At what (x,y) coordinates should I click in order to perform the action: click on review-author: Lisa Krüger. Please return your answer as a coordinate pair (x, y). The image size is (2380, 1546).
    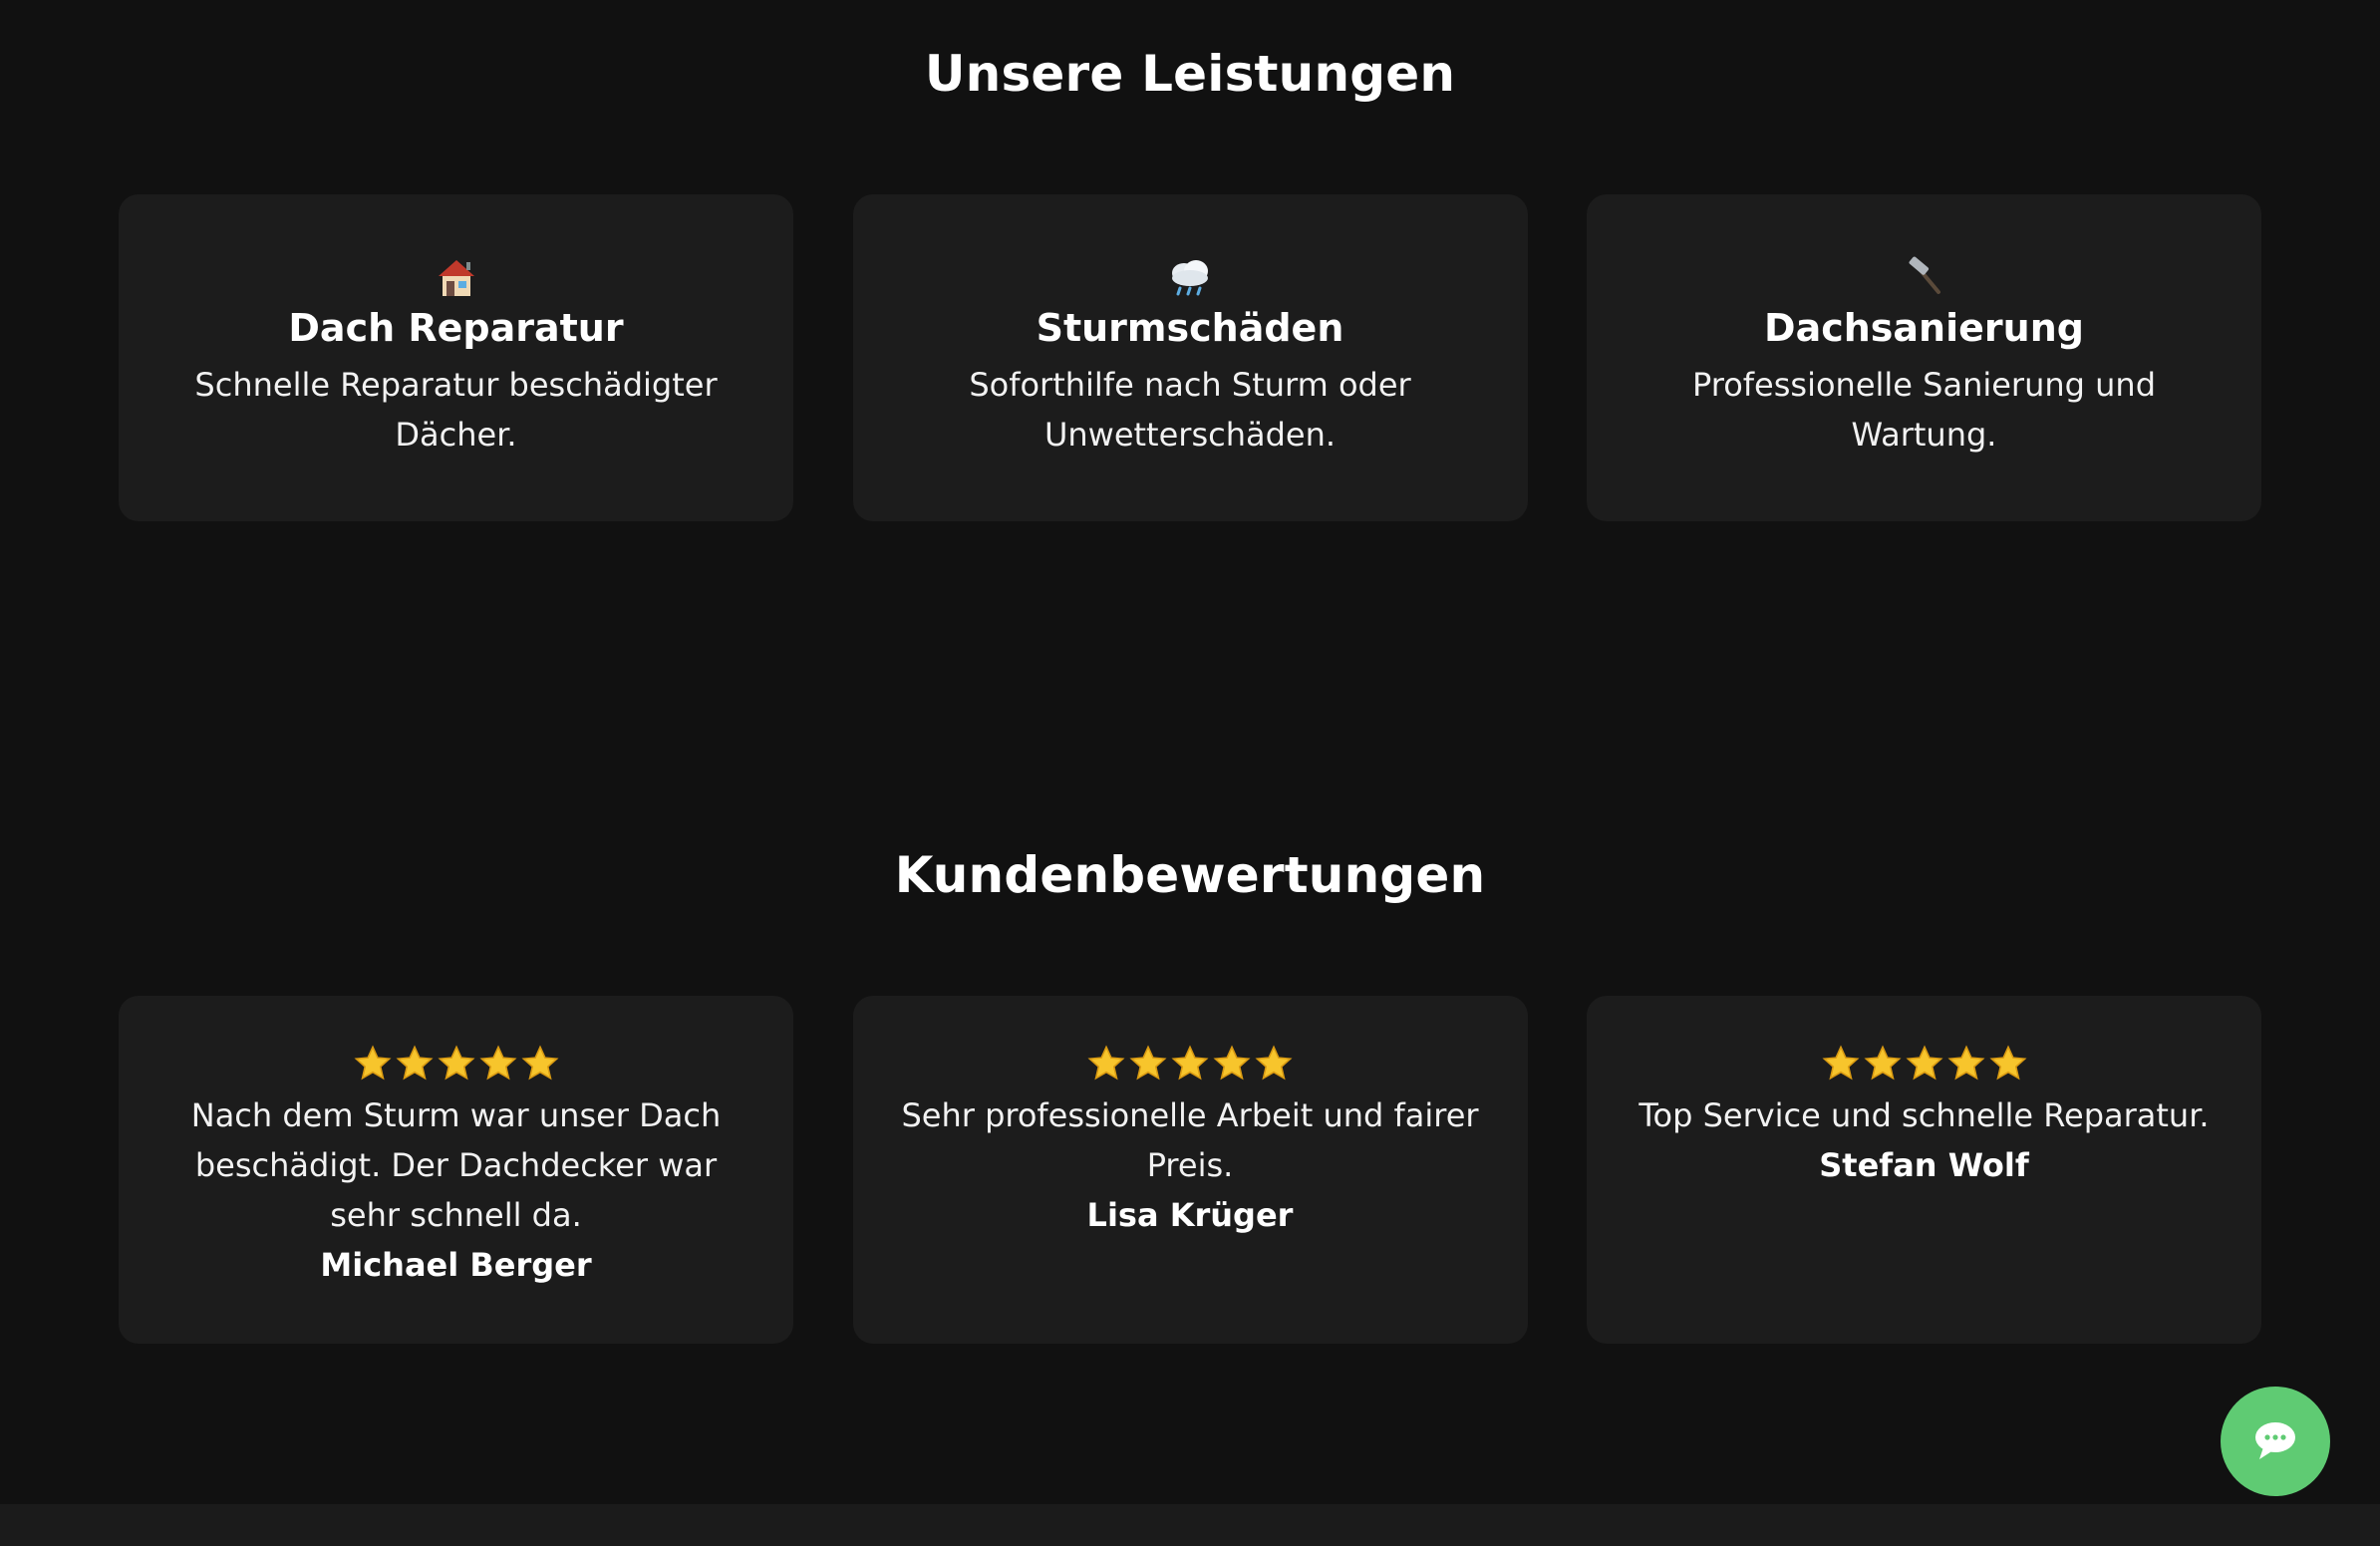
    Looking at the image, I should click on (1190, 1215).